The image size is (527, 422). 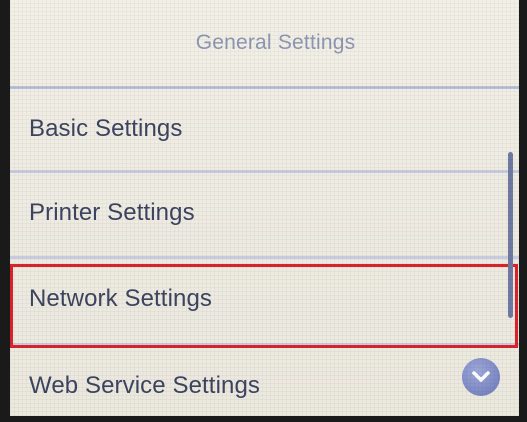 I want to click on scrollbar-thumb, so click(x=510, y=235).